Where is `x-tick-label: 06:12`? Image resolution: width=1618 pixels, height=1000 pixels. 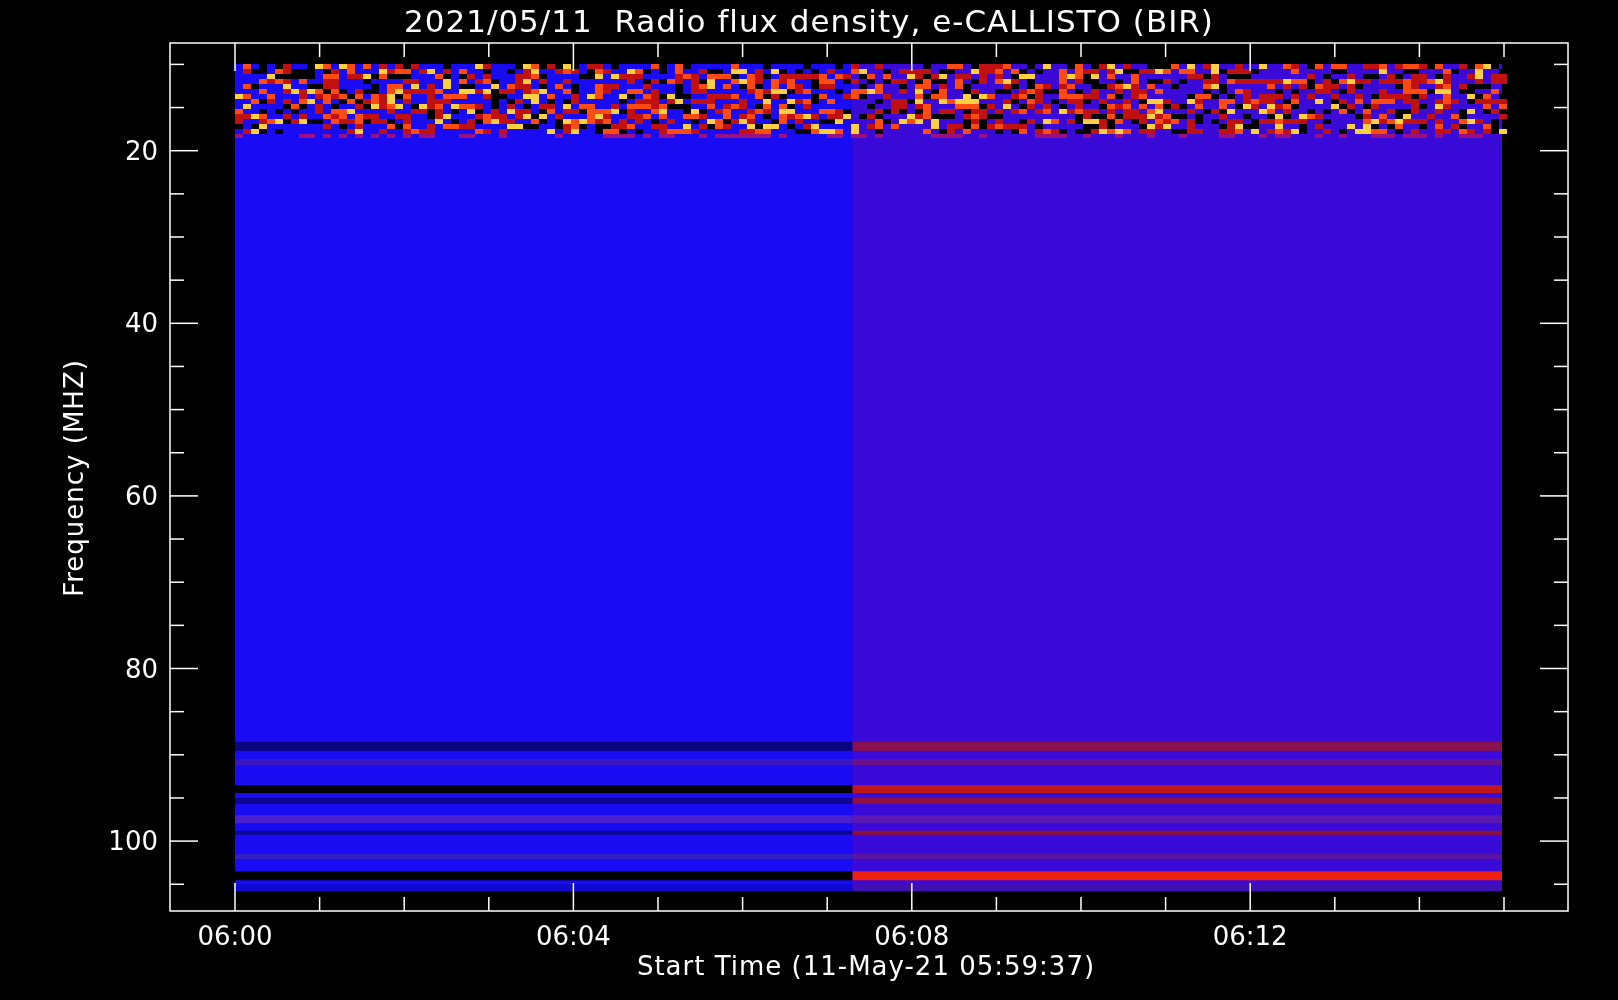
x-tick-label: 06:12 is located at coordinates (1250, 936).